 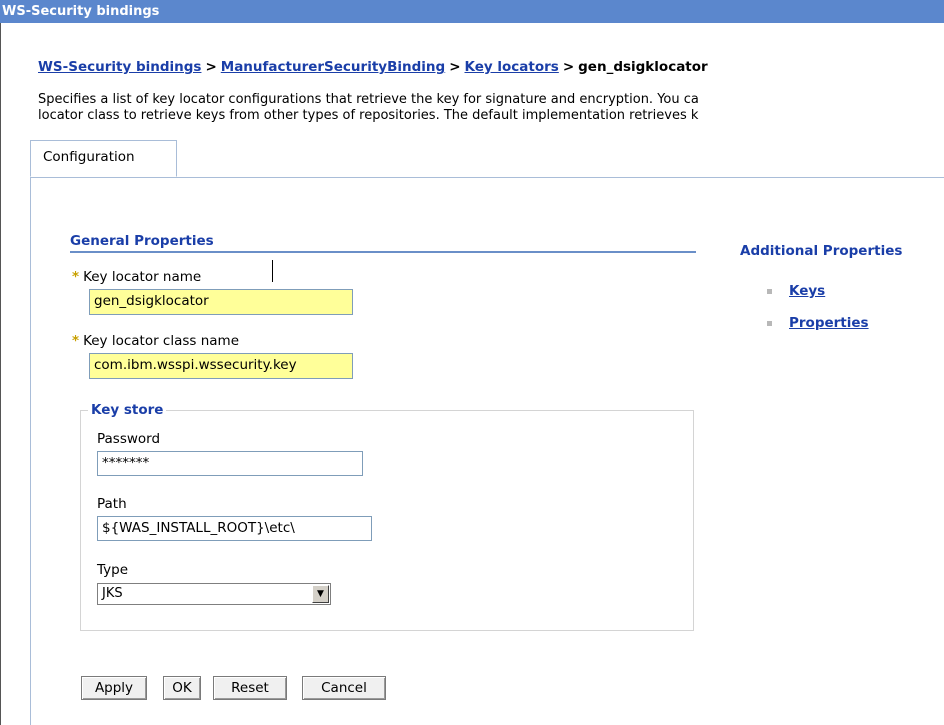 I want to click on type-select-value: JKS, so click(x=112, y=593).